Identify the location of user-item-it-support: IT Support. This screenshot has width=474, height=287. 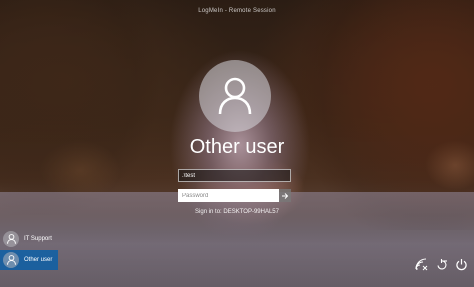
(29, 239).